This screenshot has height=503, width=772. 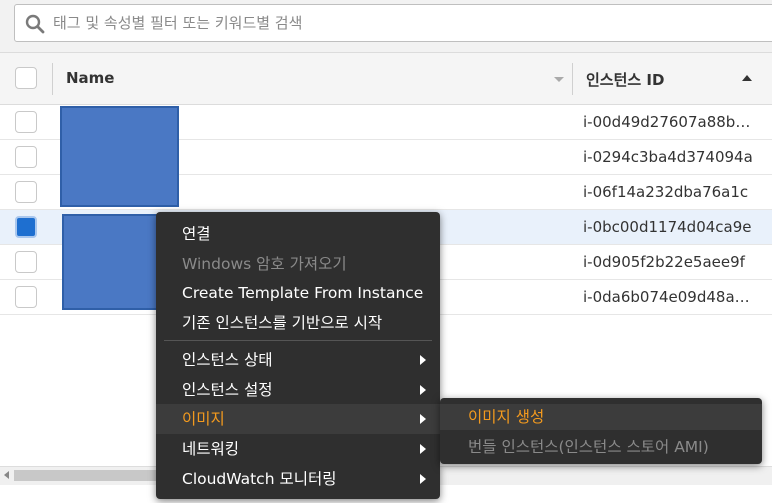 What do you see at coordinates (211, 449) in the screenshot?
I see `menu-item-label: 네트워킹` at bounding box center [211, 449].